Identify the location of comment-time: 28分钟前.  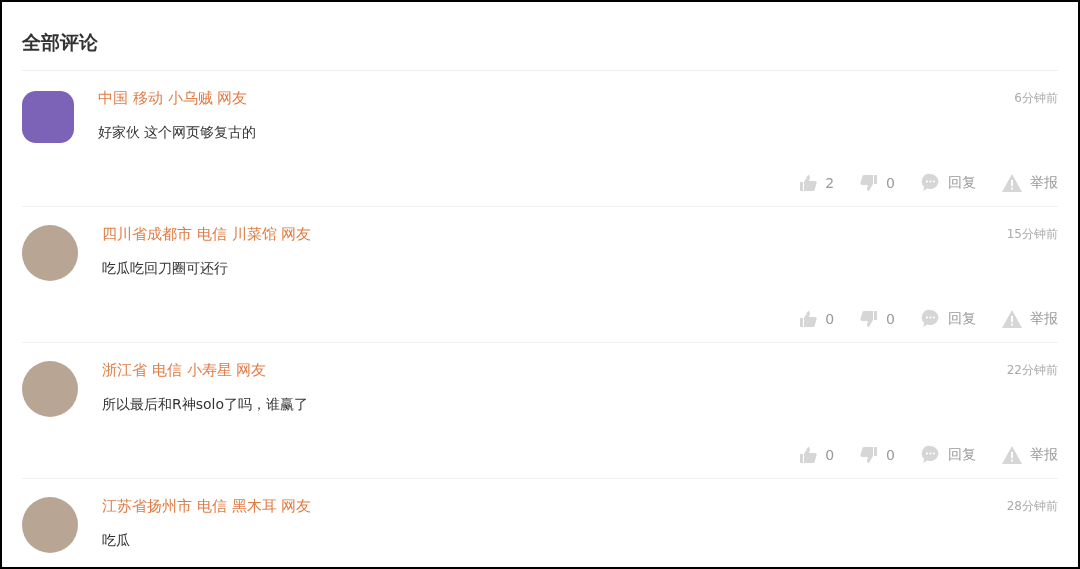
(1032, 506).